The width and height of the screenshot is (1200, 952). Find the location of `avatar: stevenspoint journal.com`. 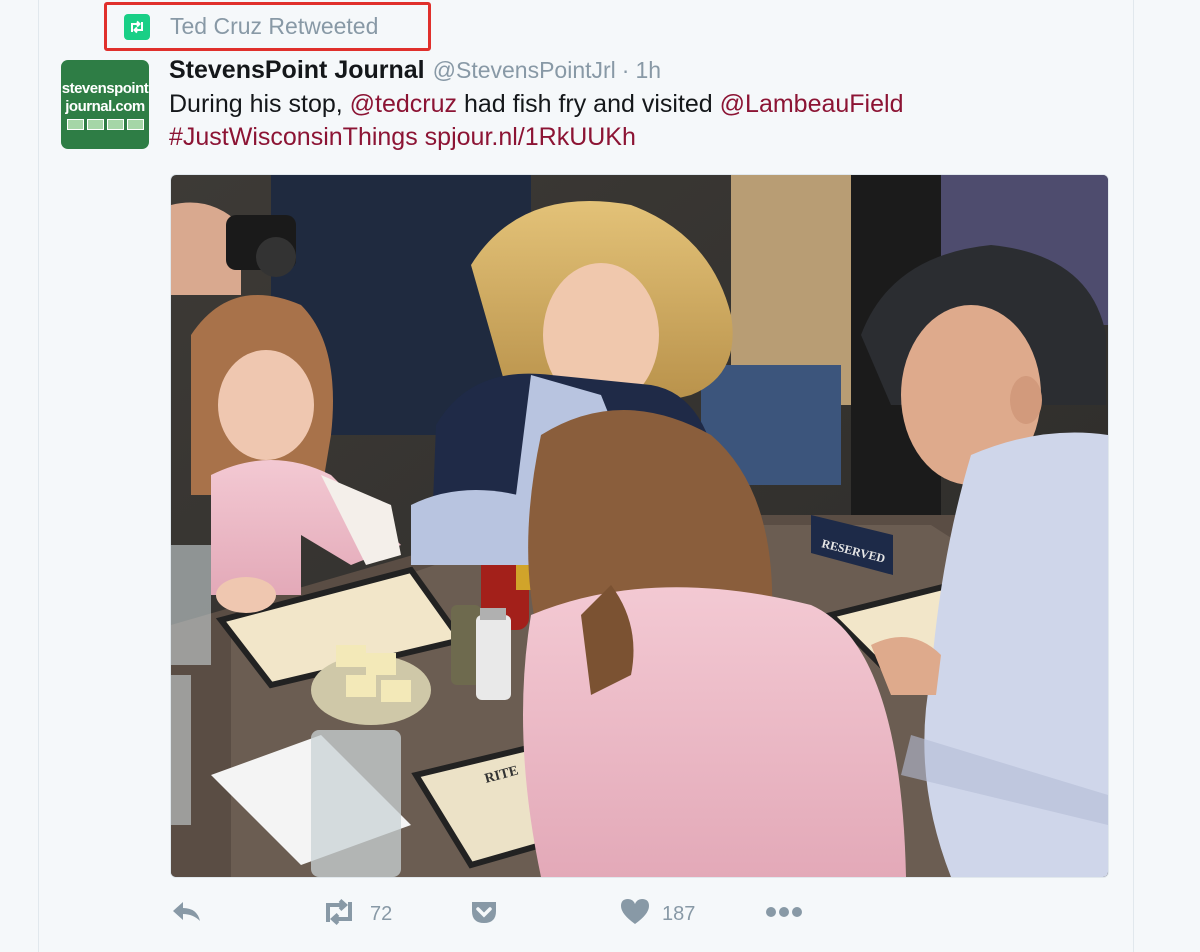

avatar: stevenspoint journal.com is located at coordinates (105, 104).